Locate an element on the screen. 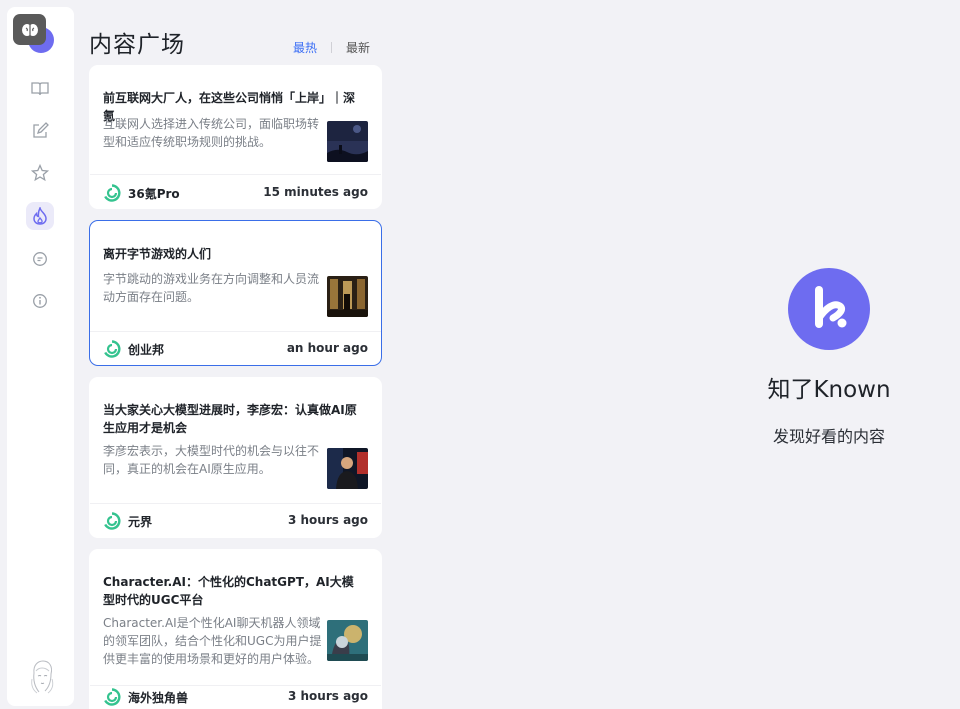 The width and height of the screenshot is (960, 709). article-title: 当大家关心大模型进展时，李彦宏：认真做AI原生应用才是机会 is located at coordinates (233, 419).